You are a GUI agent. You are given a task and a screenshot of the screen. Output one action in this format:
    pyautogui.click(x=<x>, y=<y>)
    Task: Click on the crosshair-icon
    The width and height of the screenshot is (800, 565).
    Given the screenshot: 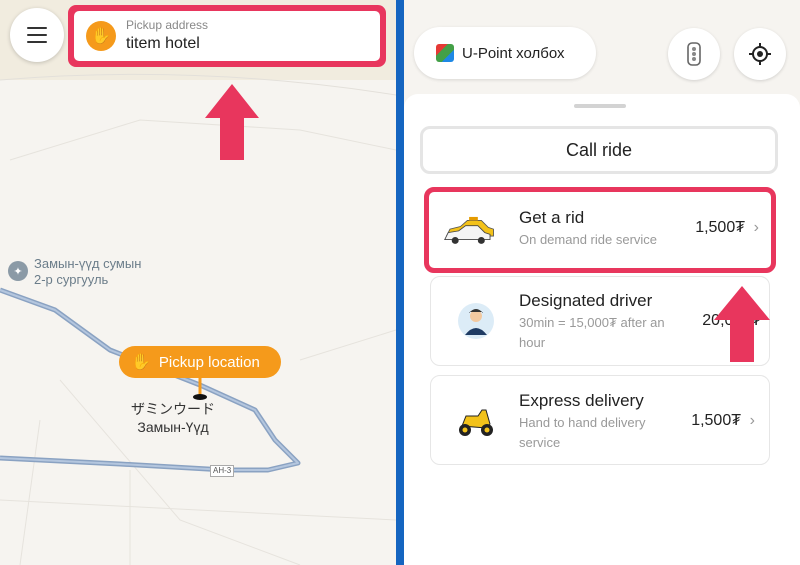 What is the action you would take?
    pyautogui.click(x=760, y=54)
    